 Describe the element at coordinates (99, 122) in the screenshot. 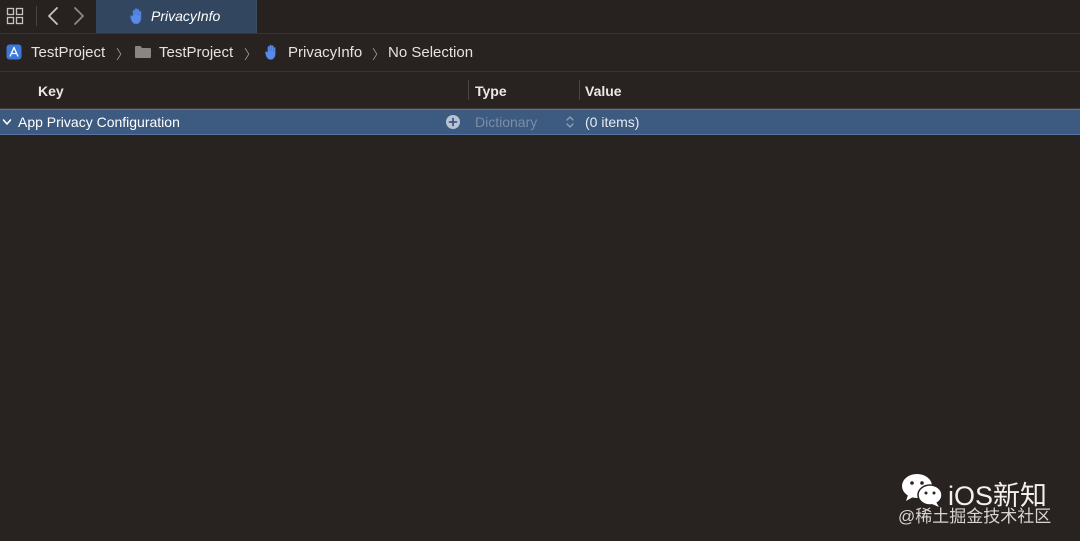

I see `row-key: App Privacy Configuration` at that location.